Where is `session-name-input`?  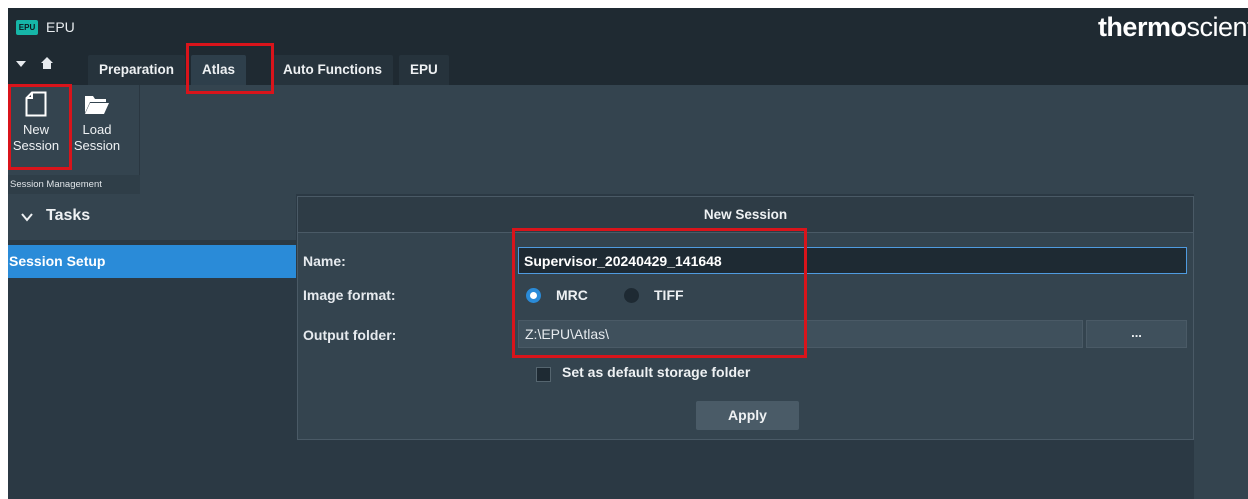 session-name-input is located at coordinates (852, 260).